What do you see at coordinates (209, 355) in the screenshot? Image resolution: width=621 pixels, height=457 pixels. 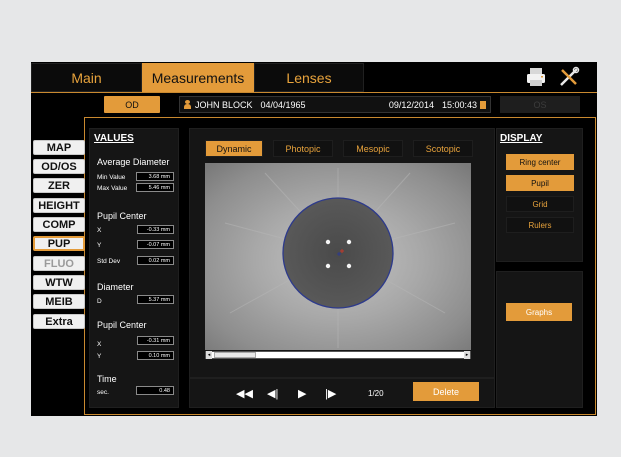 I see `scroll-left-arrow: ◂` at bounding box center [209, 355].